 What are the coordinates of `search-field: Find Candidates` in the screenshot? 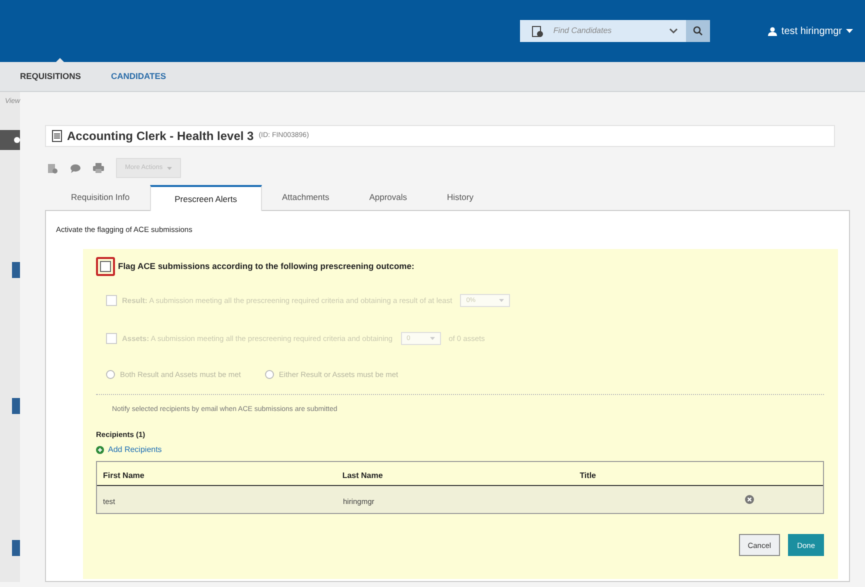 It's located at (615, 31).